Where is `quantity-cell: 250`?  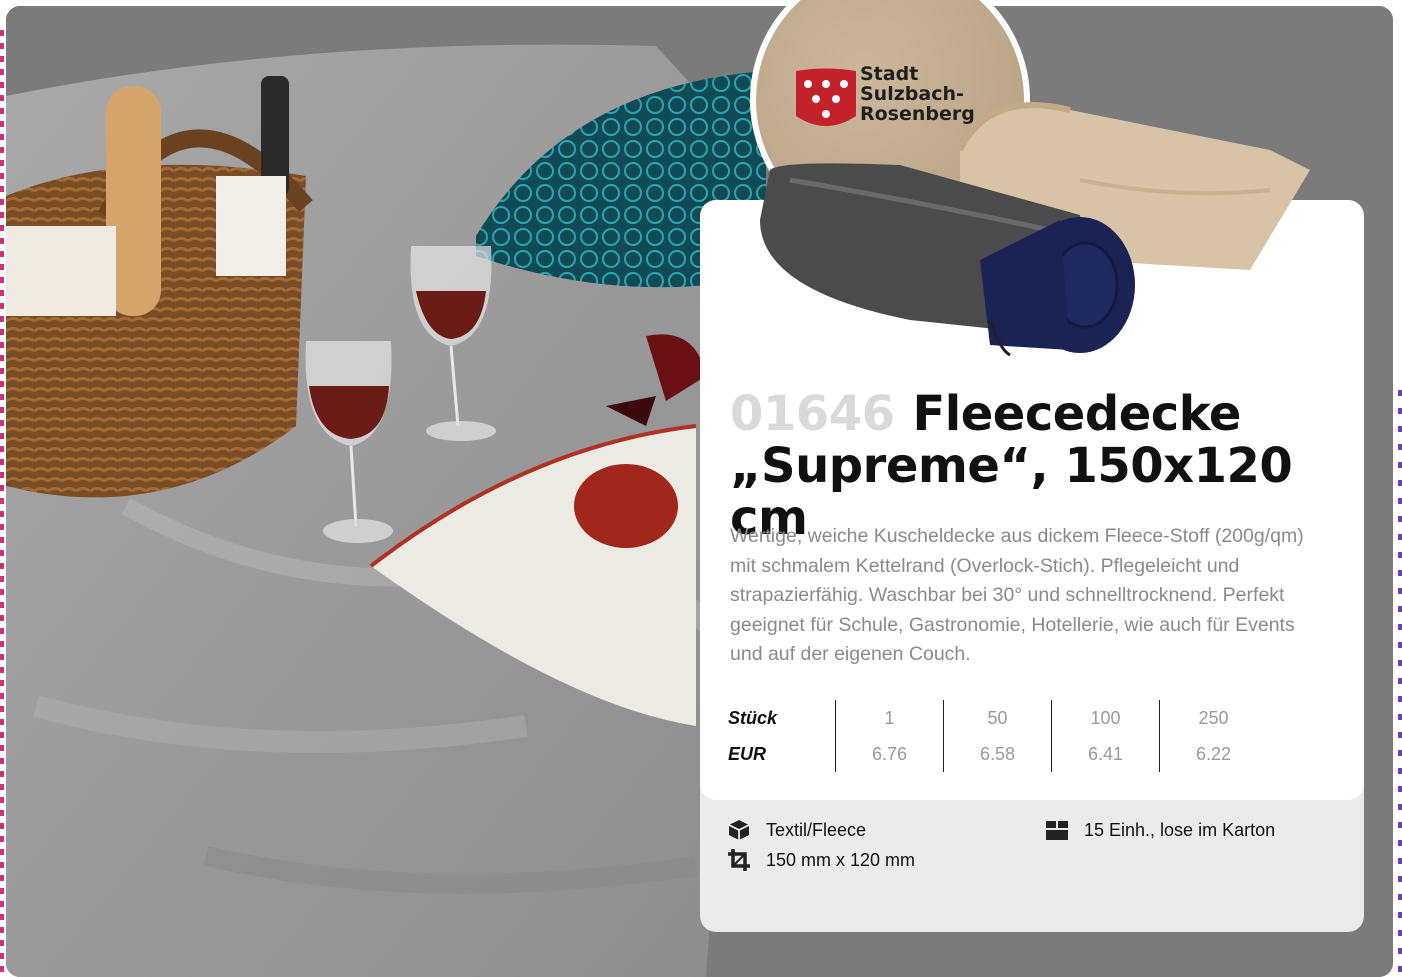 quantity-cell: 250 is located at coordinates (1213, 718).